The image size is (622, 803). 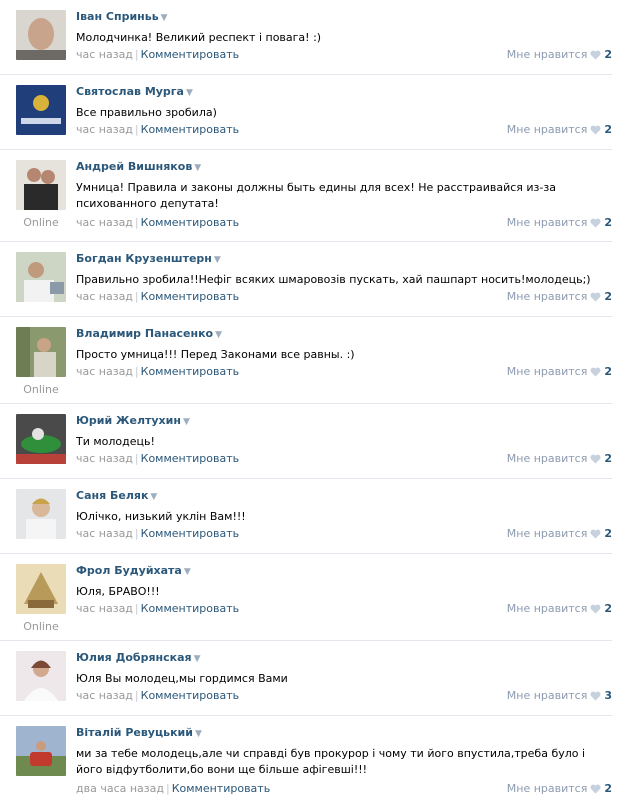 What do you see at coordinates (149, 333) in the screenshot?
I see `comment-author: Владимир Панасенко ▼` at bounding box center [149, 333].